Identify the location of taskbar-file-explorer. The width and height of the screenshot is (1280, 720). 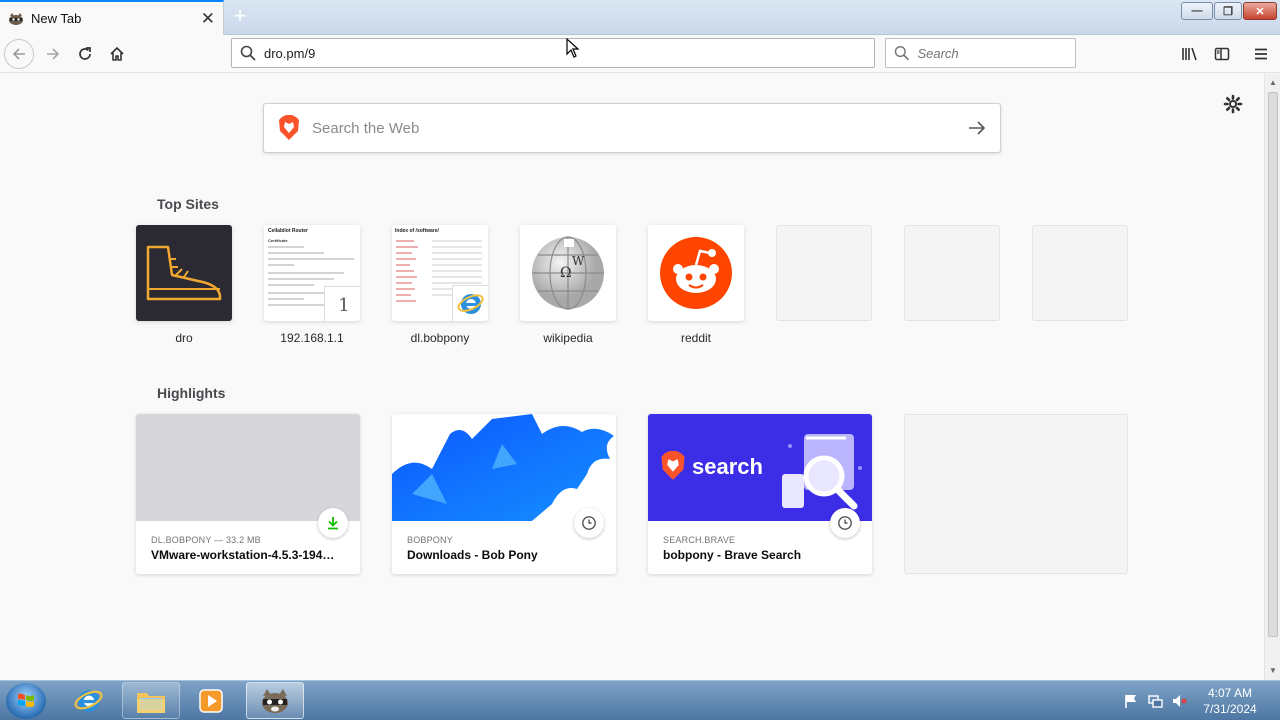
(151, 700).